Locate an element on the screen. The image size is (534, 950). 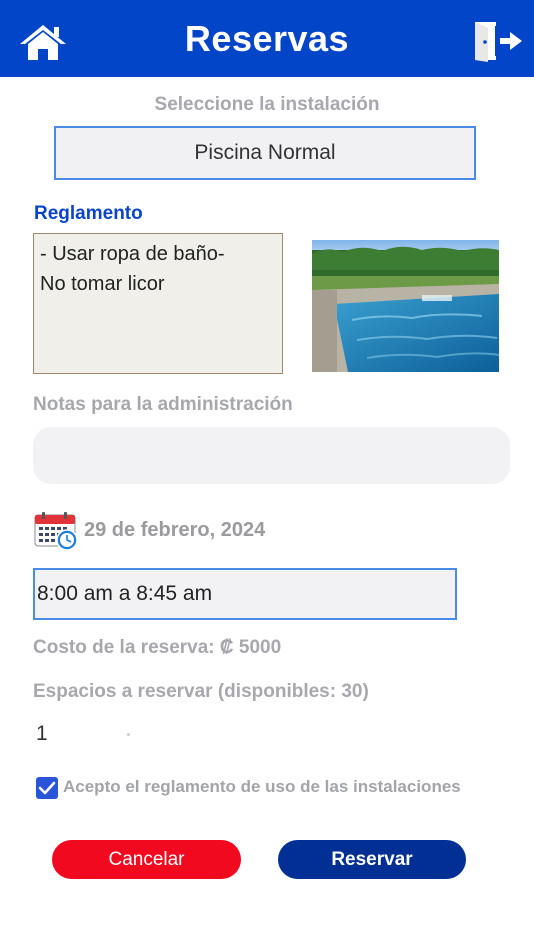
rules-label: Reglamento is located at coordinates (88, 213).